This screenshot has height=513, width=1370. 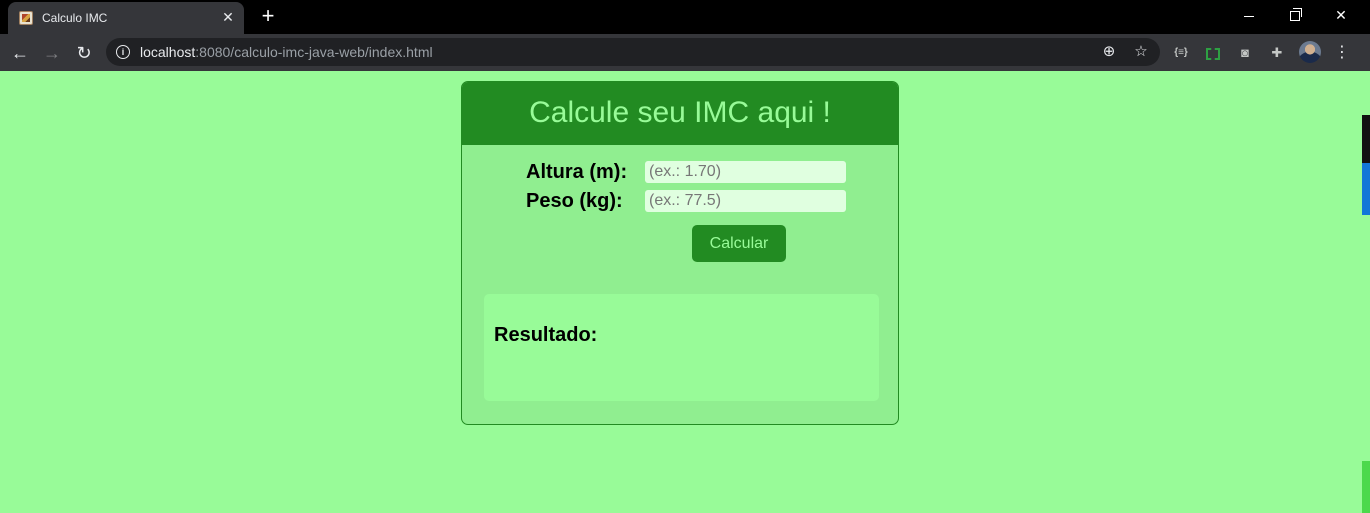 I want to click on peso-label: Peso (kg):, so click(x=574, y=201).